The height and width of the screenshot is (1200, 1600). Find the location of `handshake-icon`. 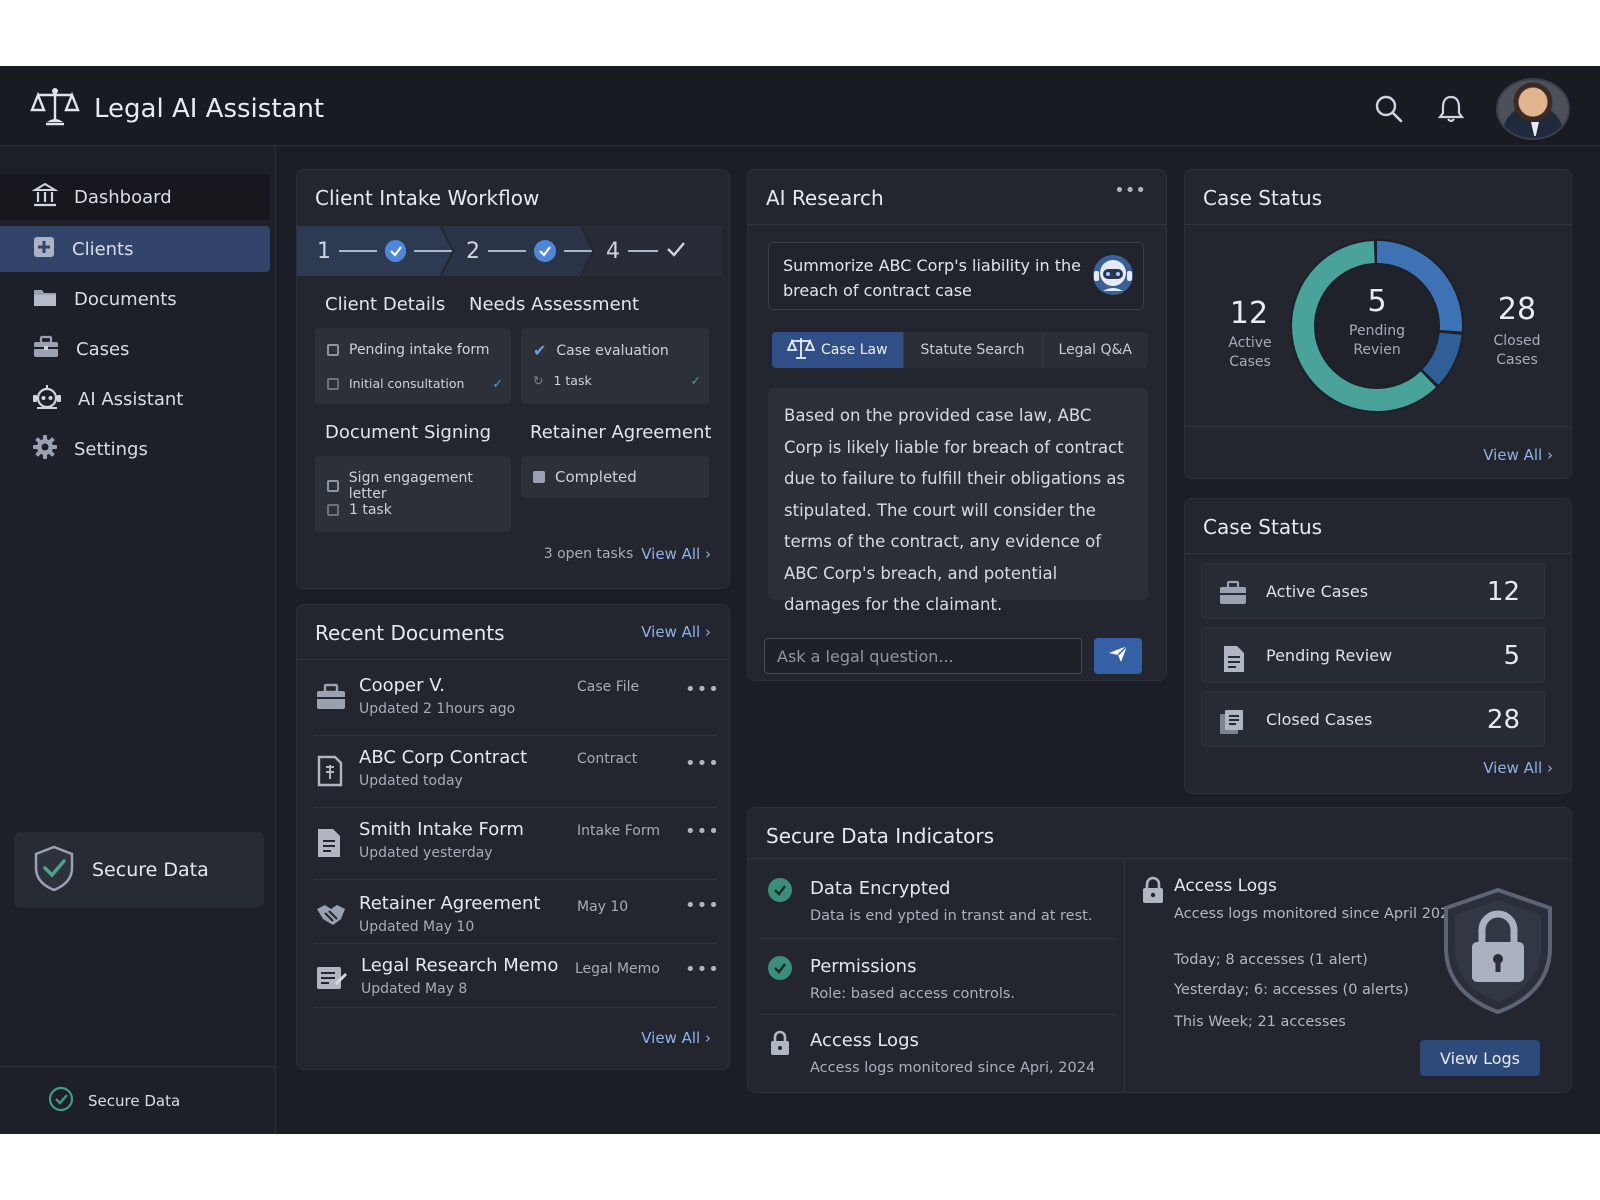

handshake-icon is located at coordinates (331, 916).